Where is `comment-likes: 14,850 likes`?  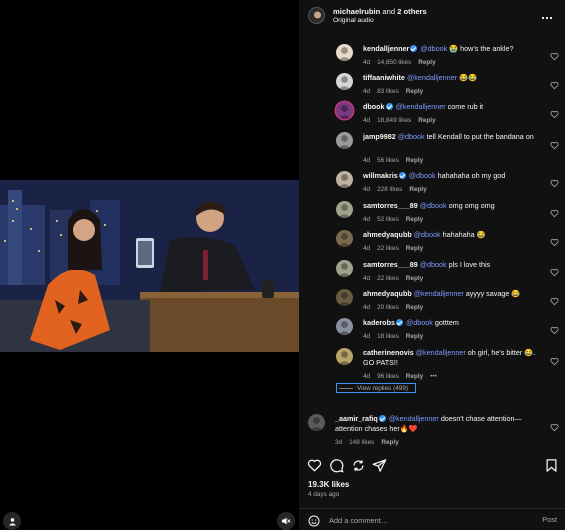
comment-likes: 14,850 likes is located at coordinates (394, 62).